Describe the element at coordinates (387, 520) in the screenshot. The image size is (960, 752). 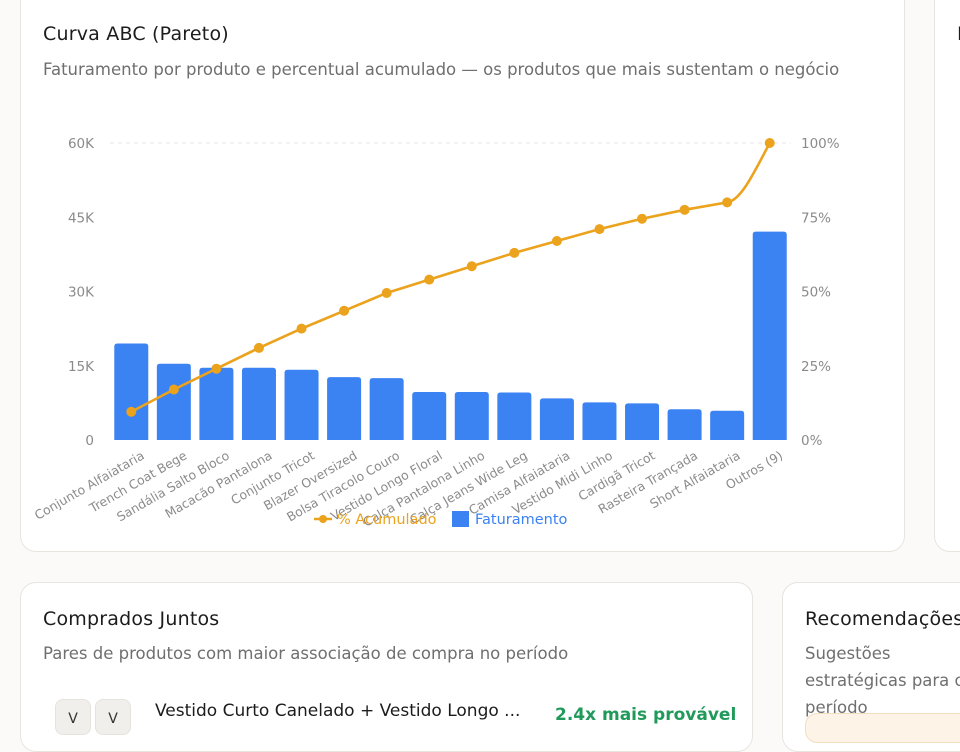
I see `legend-label-line: % Acumulado` at that location.